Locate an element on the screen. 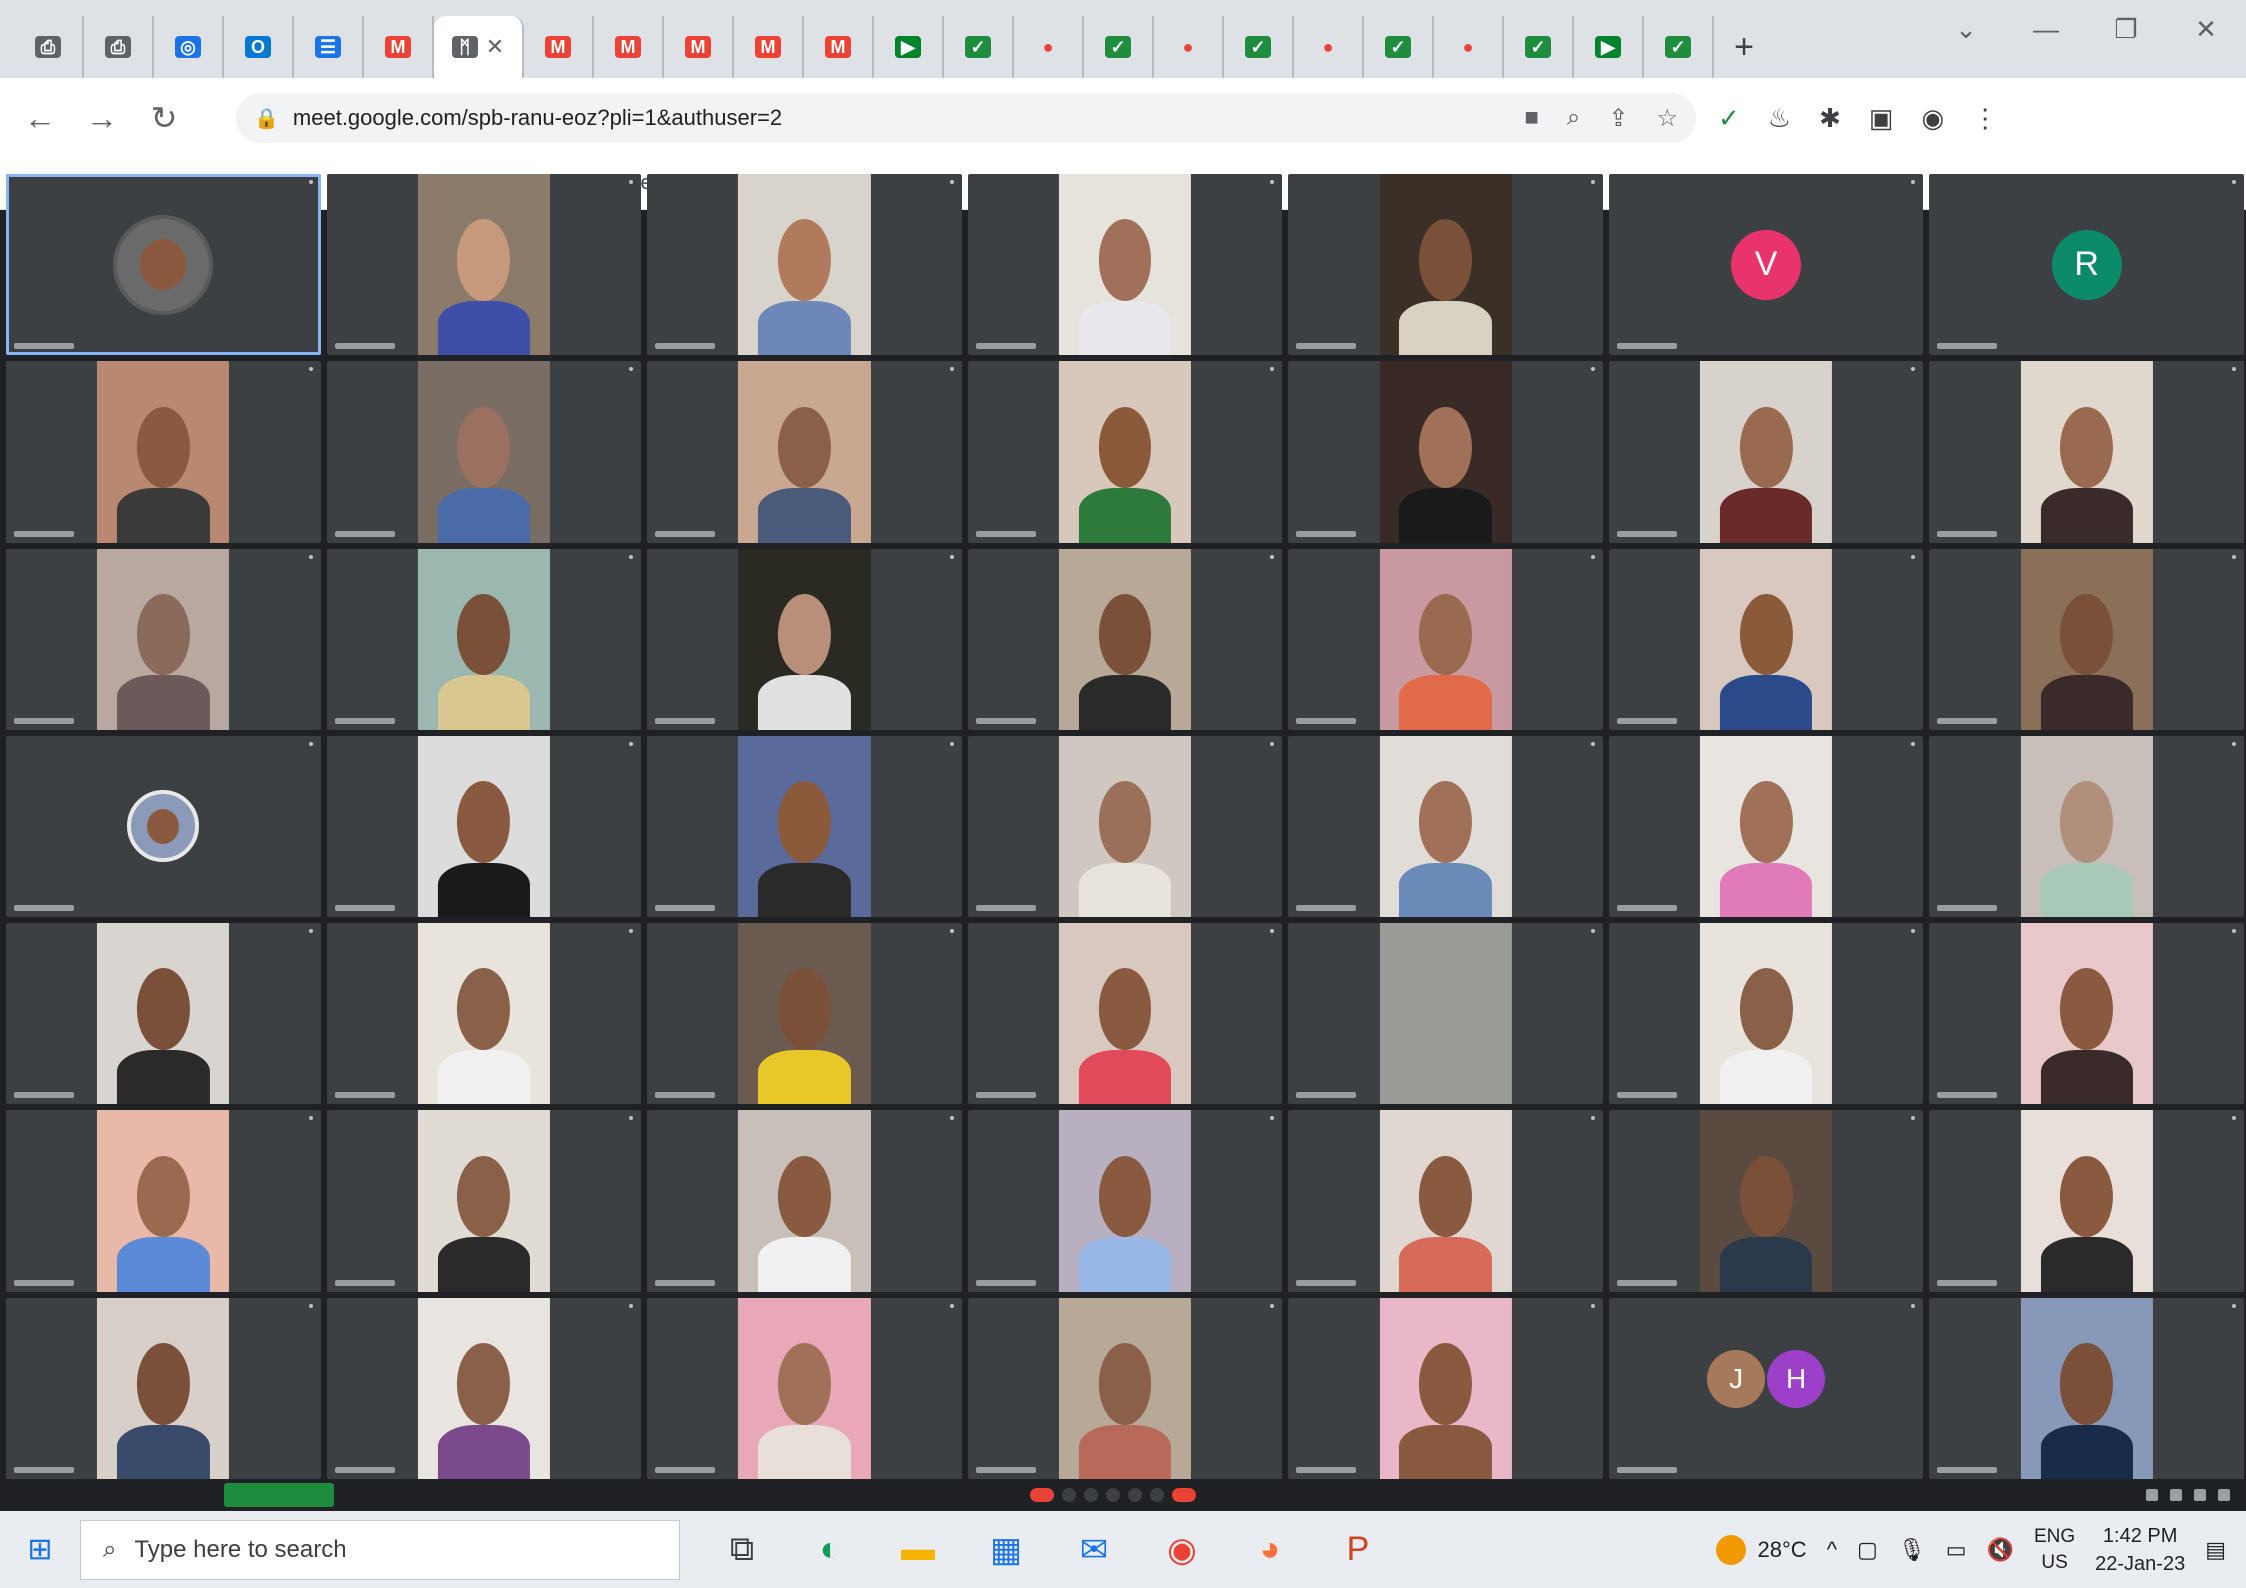 This screenshot has height=1588, width=2246. mic-button is located at coordinates (1042, 1495).